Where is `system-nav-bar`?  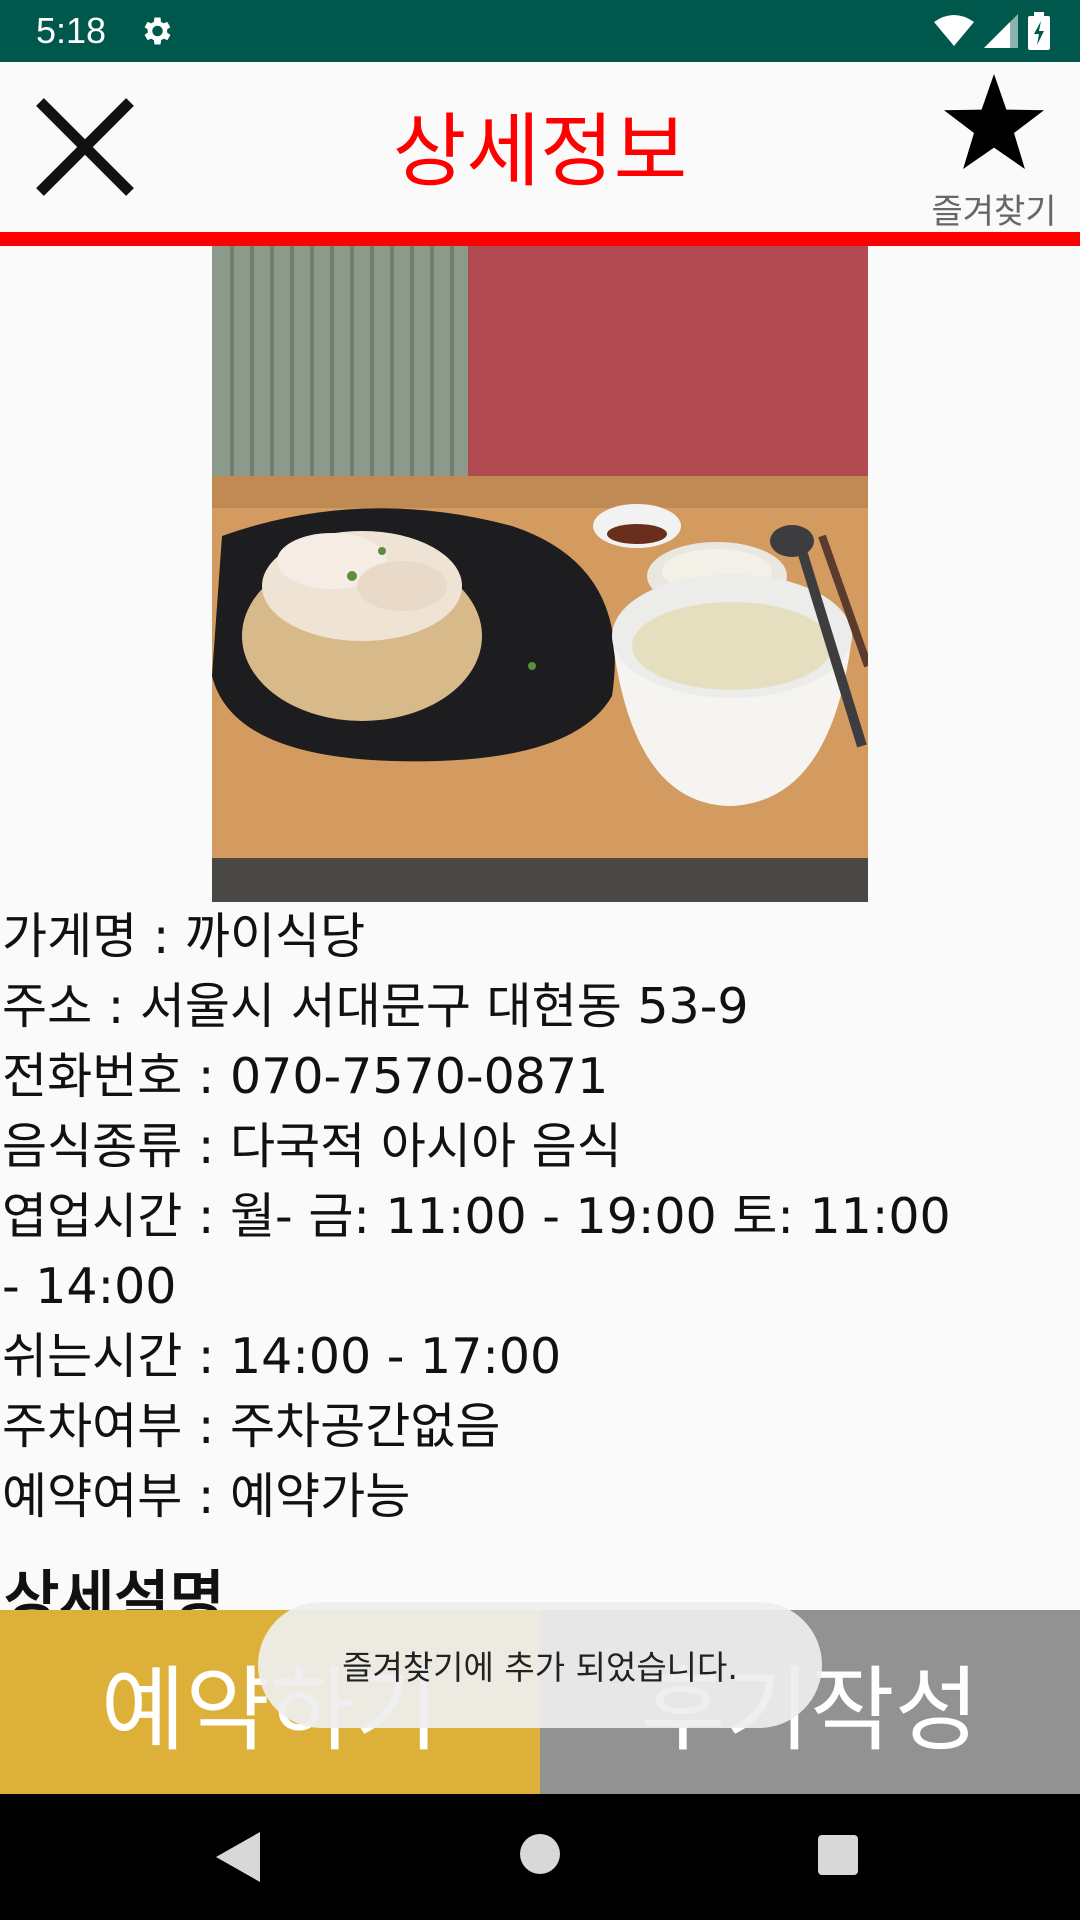 system-nav-bar is located at coordinates (540, 1857).